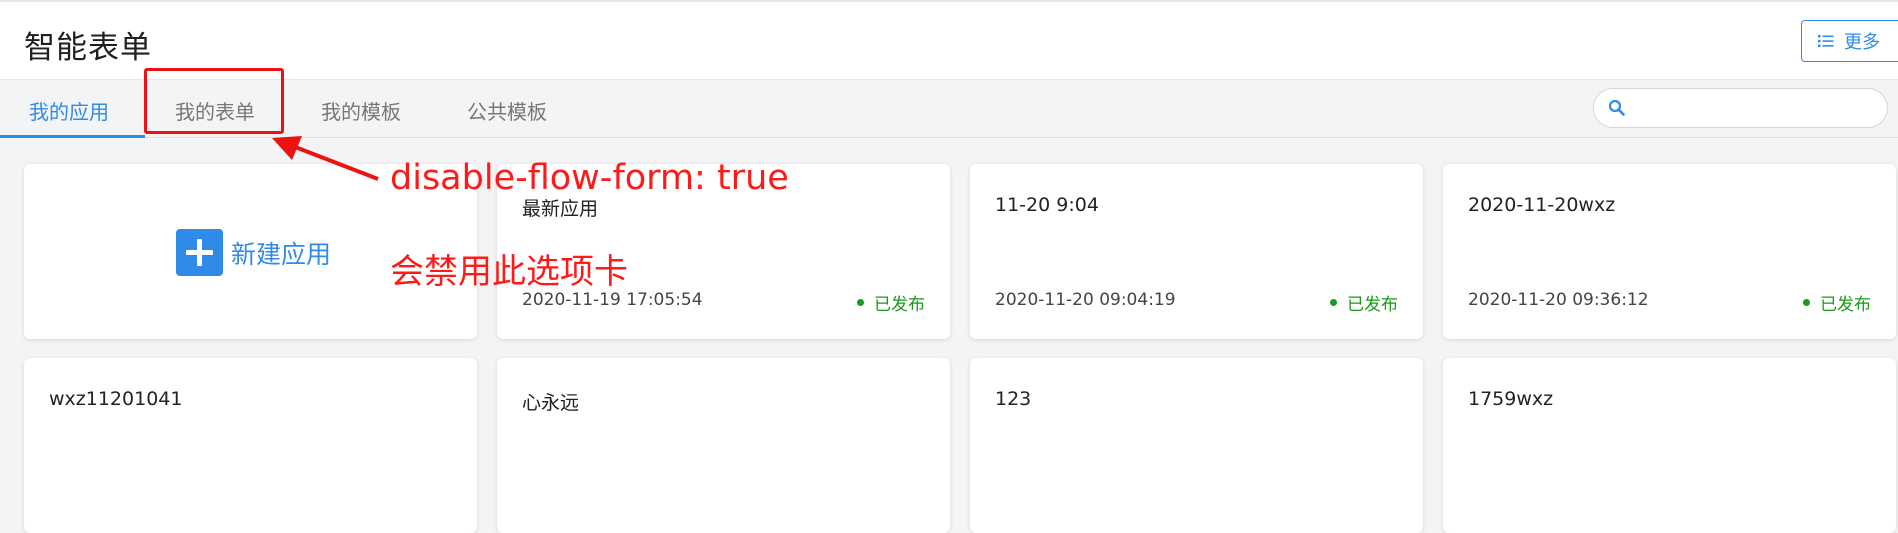  I want to click on more-button-label: 更多, so click(1862, 42).